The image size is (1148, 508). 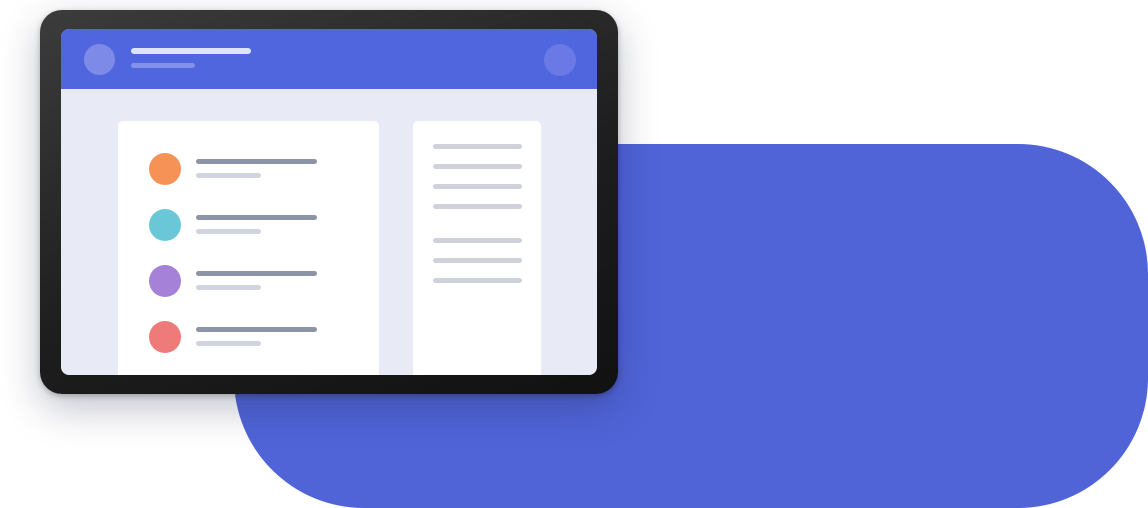 What do you see at coordinates (248, 248) in the screenshot?
I see `list-card` at bounding box center [248, 248].